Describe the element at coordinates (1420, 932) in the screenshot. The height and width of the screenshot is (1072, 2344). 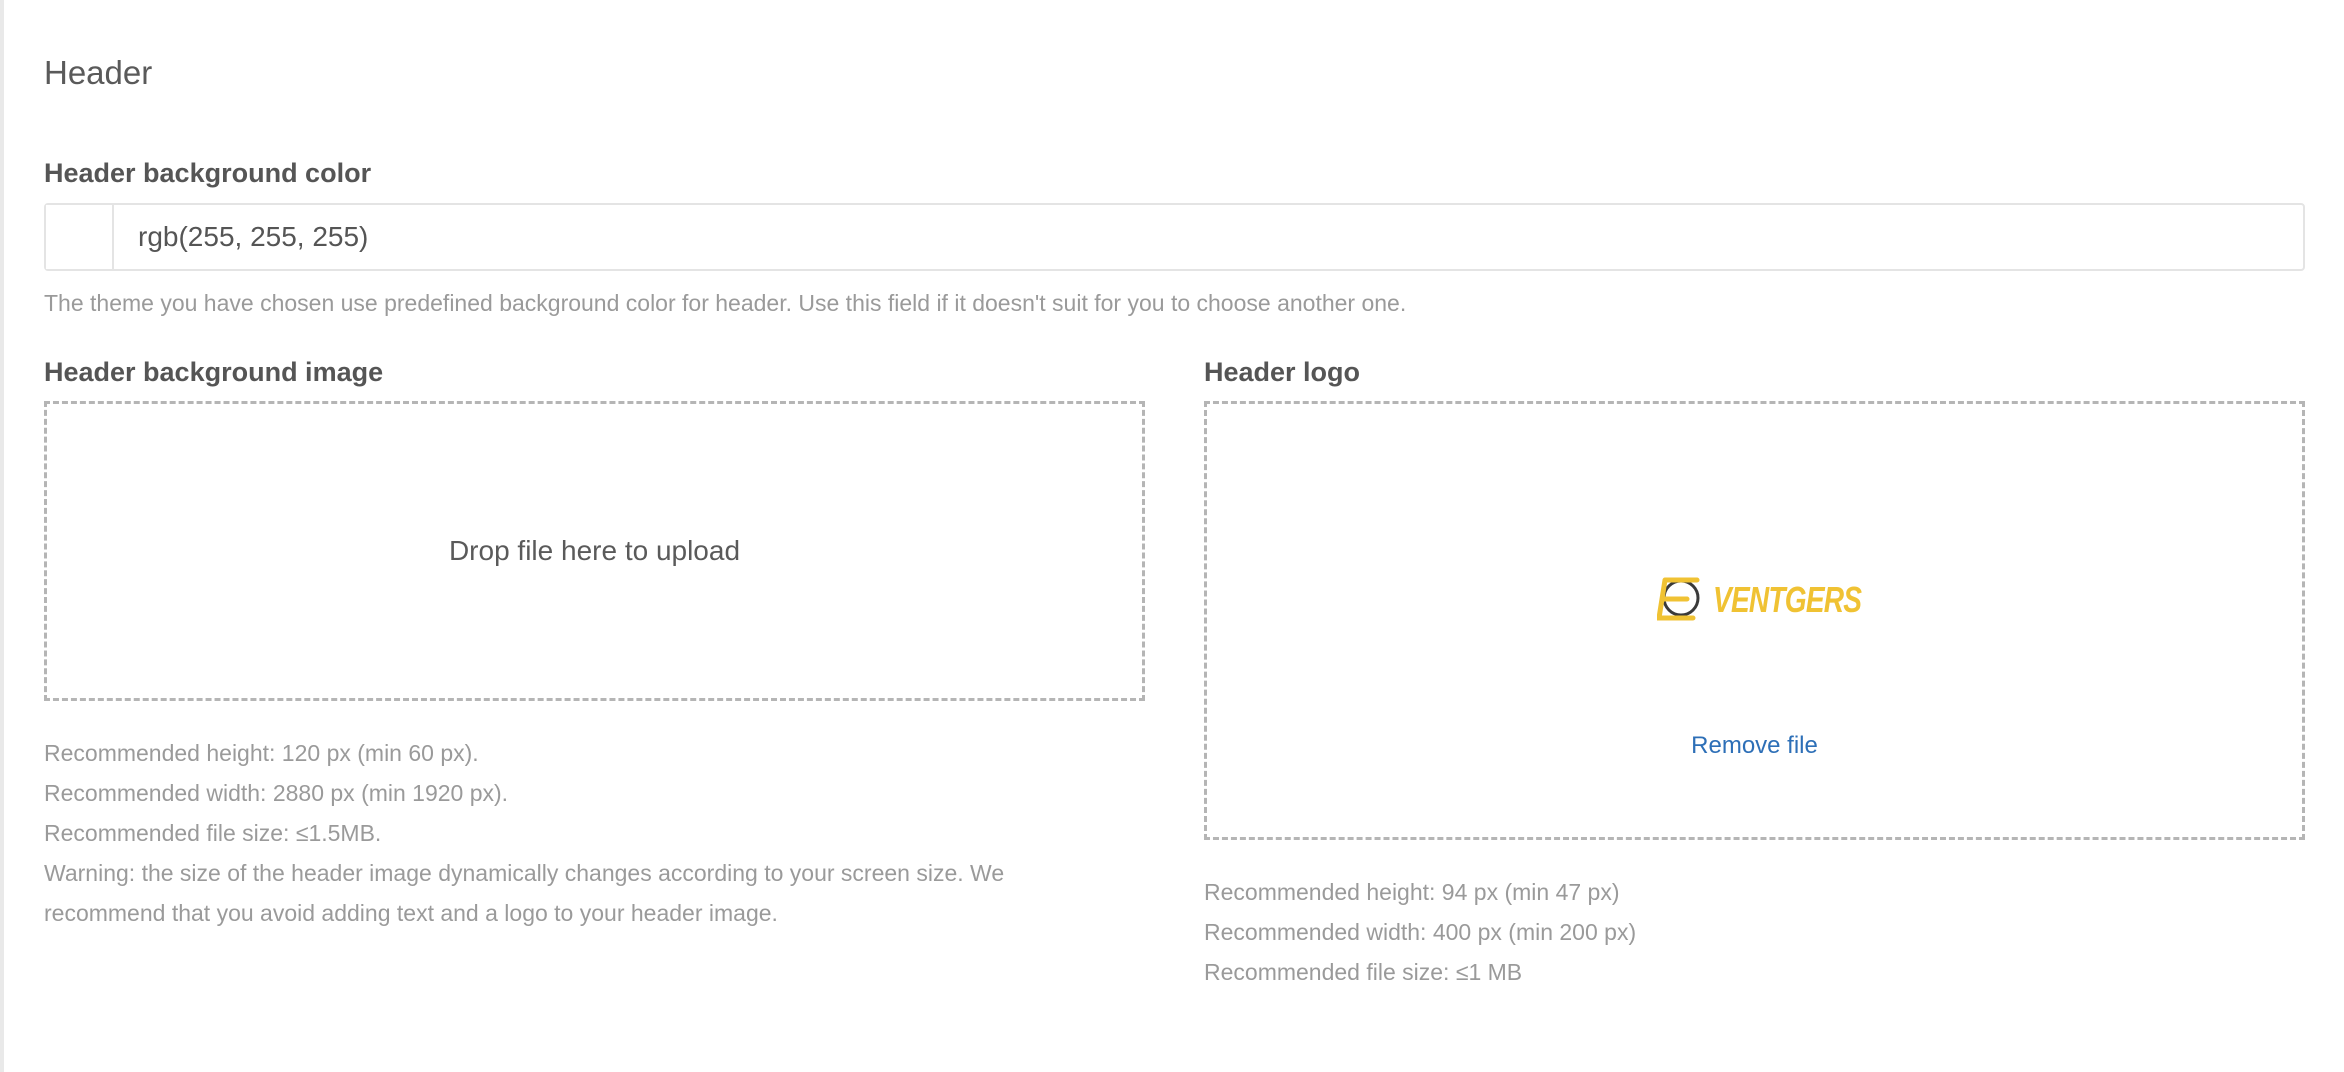
I see `logo-note-width: Recommended width: 400 px (min 200 px)` at that location.